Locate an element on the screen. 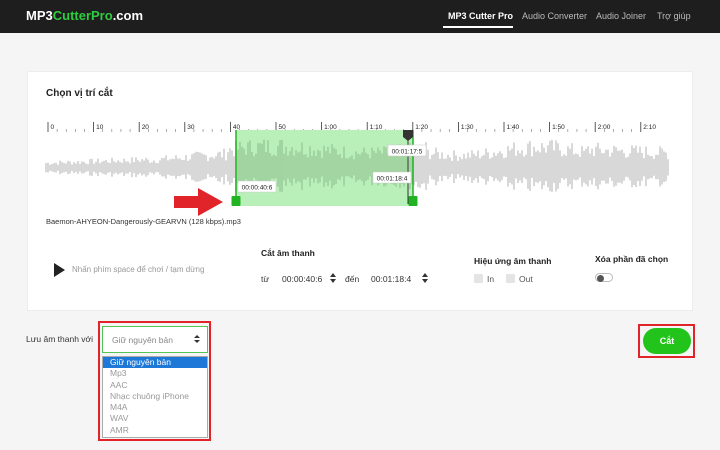 This screenshot has height=450, width=720. nav-help: Trợ giúp is located at coordinates (674, 16).